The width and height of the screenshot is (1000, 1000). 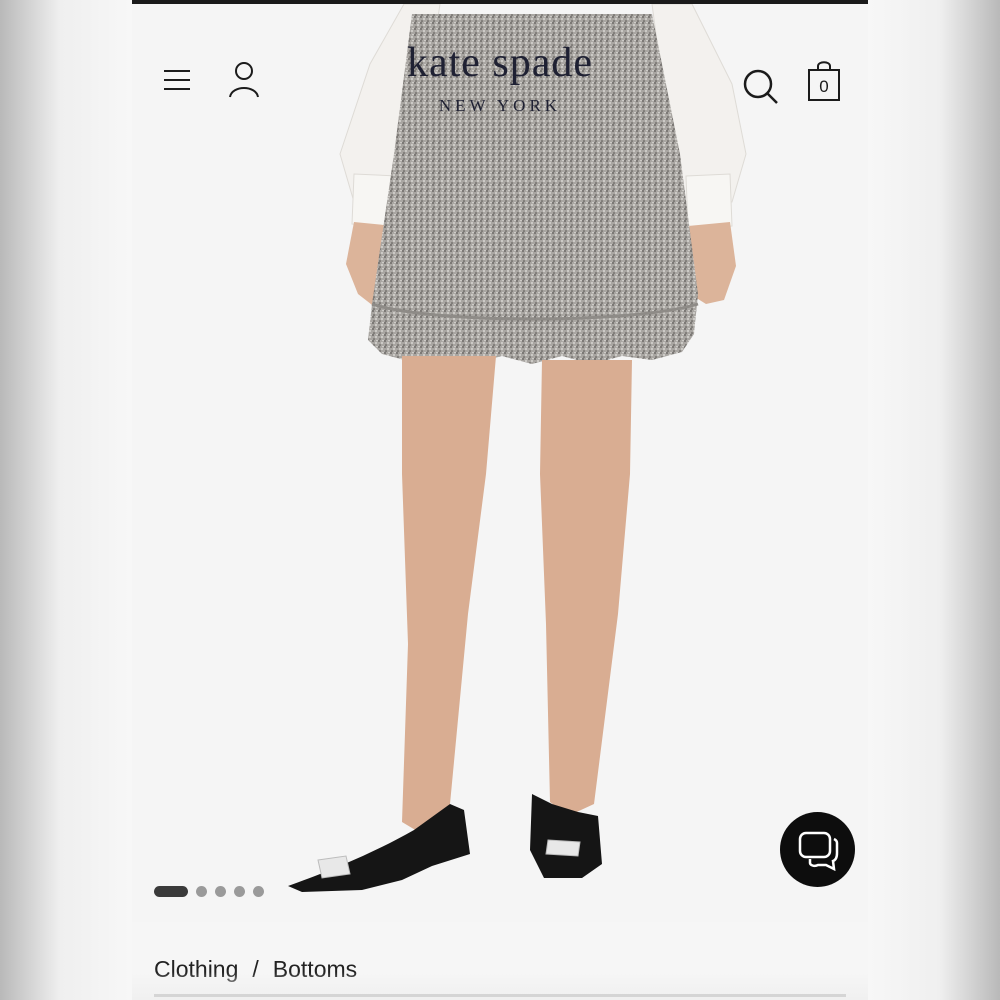 What do you see at coordinates (244, 80) in the screenshot?
I see `person-icon` at bounding box center [244, 80].